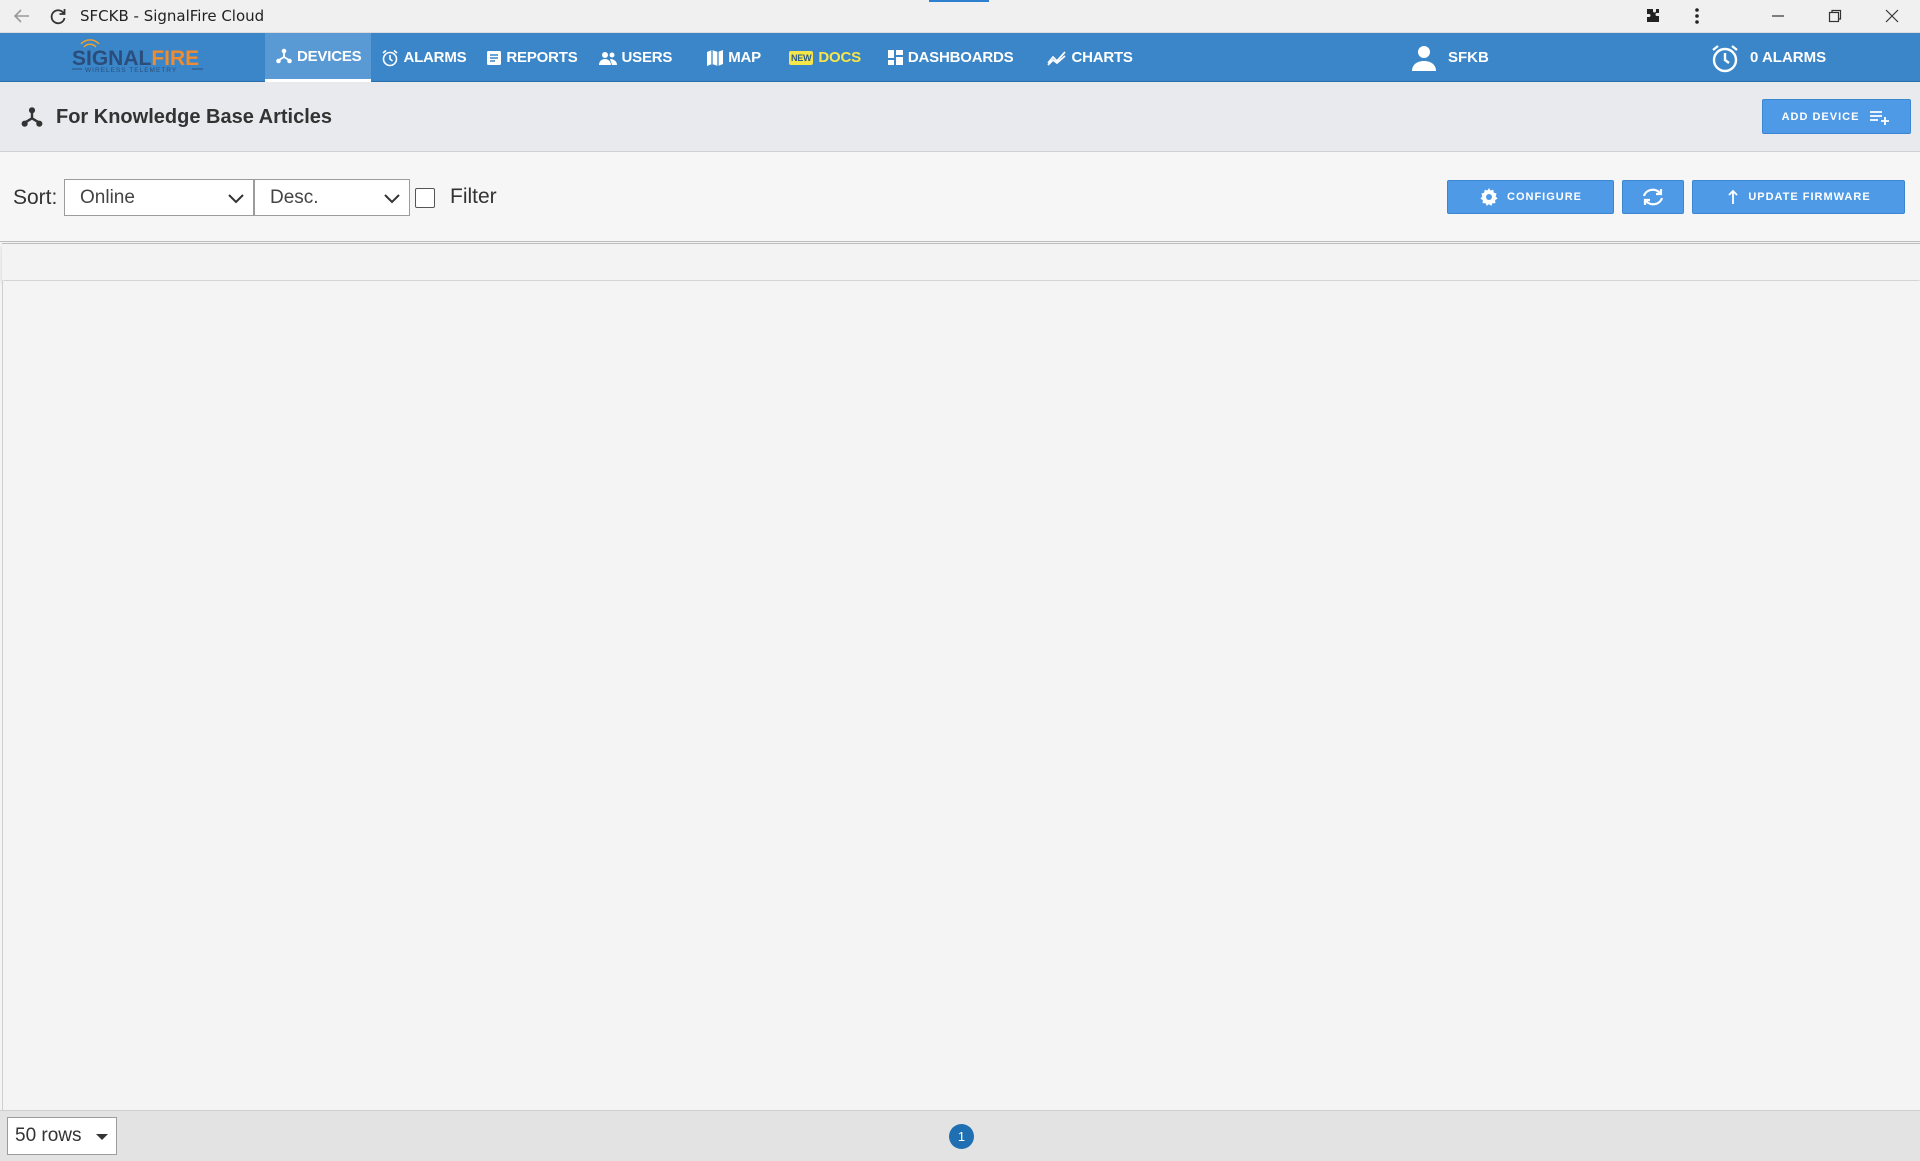 This screenshot has height=1161, width=1920. What do you see at coordinates (1057, 58) in the screenshot?
I see `chart-icon` at bounding box center [1057, 58].